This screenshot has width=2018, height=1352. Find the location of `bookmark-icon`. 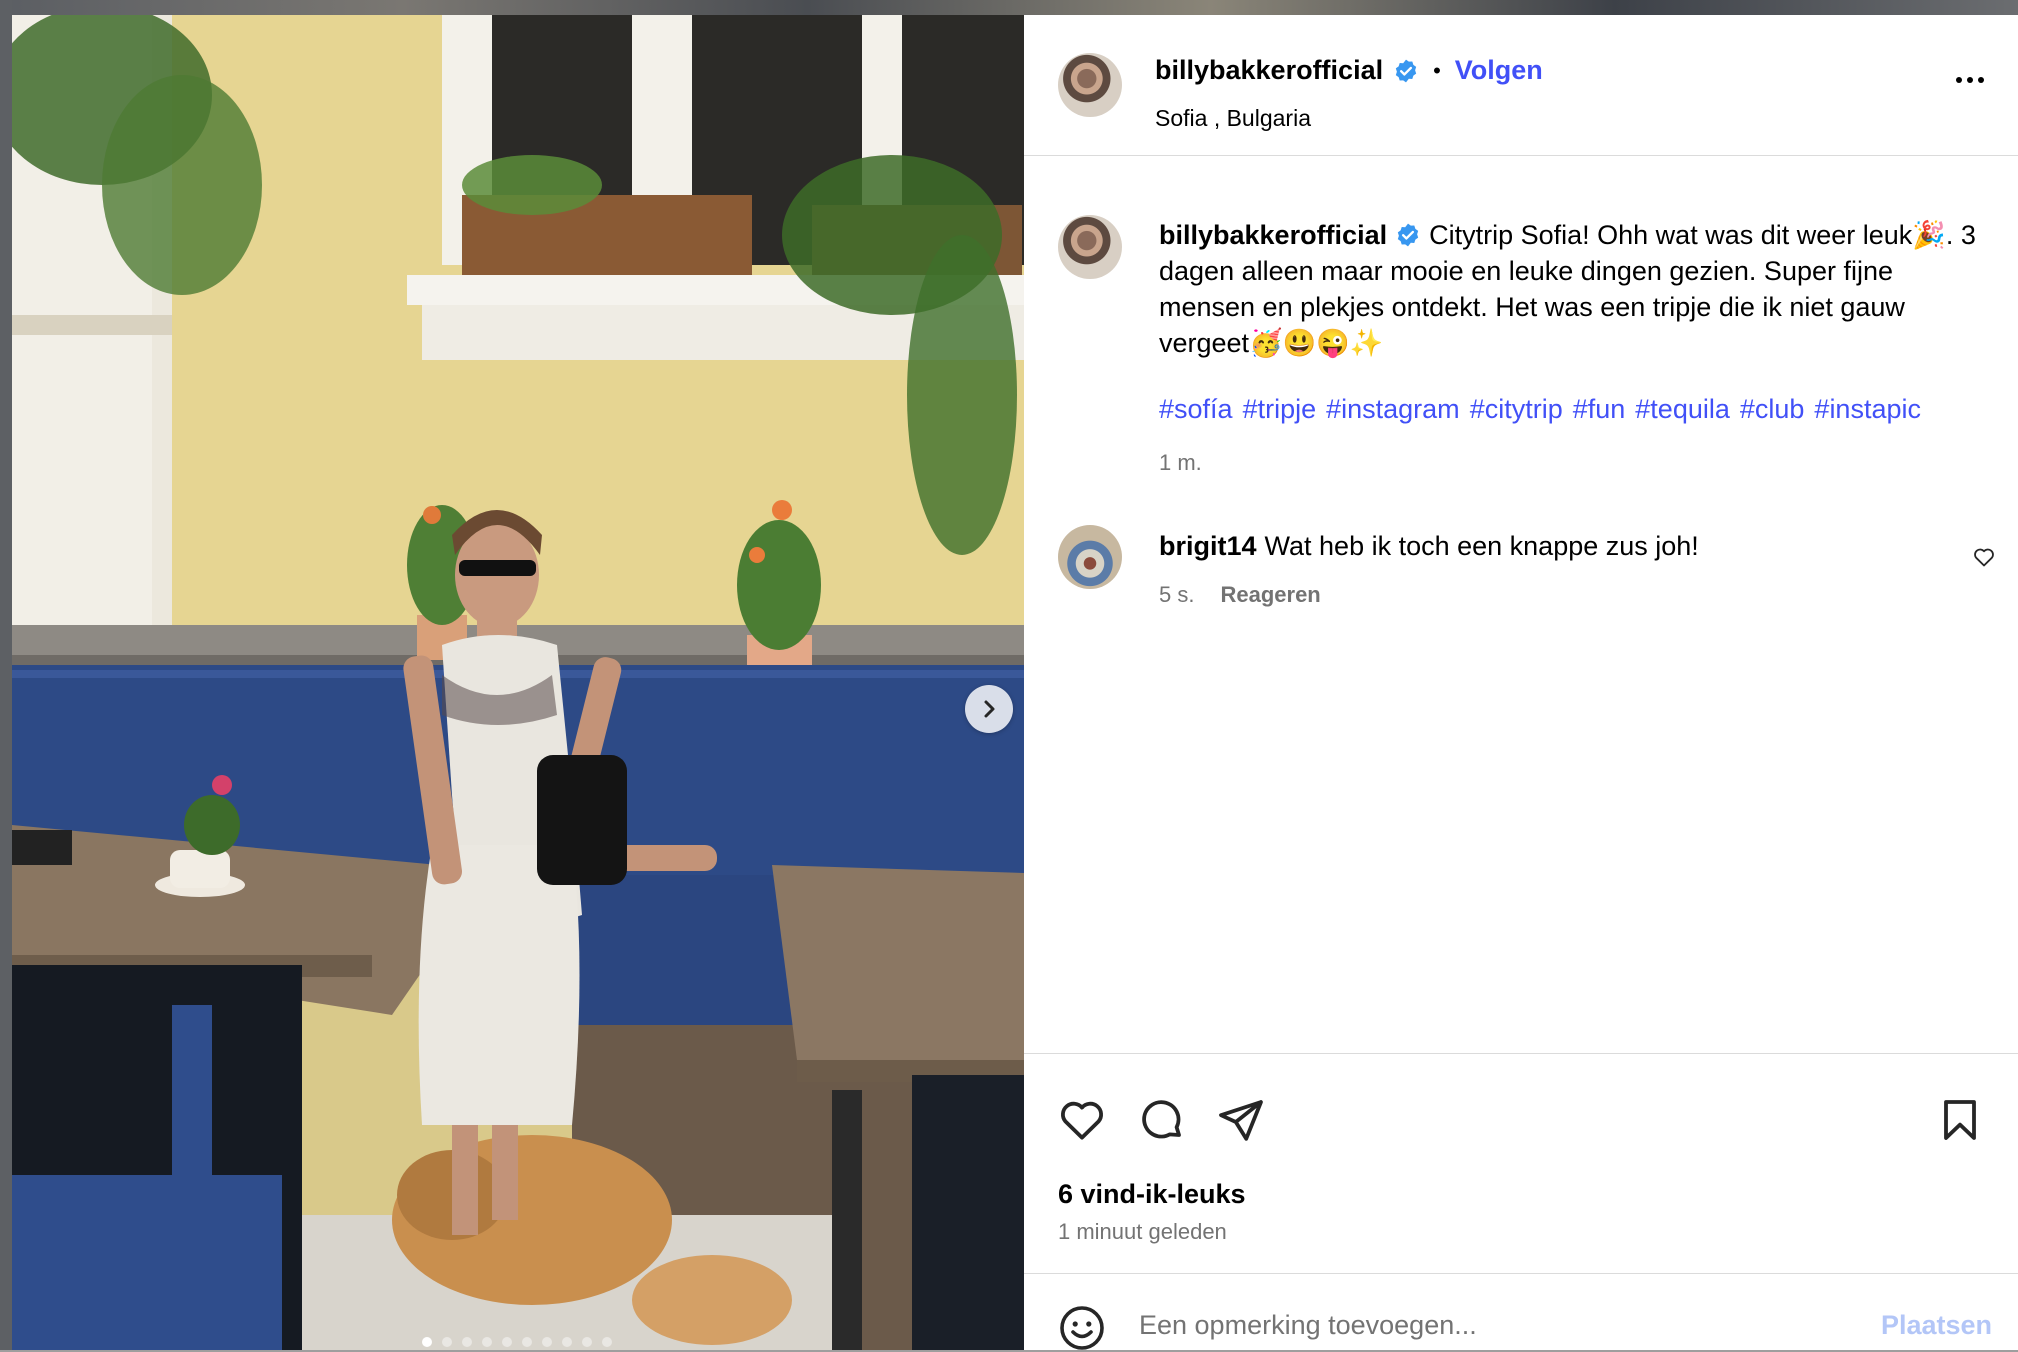

bookmark-icon is located at coordinates (1960, 1120).